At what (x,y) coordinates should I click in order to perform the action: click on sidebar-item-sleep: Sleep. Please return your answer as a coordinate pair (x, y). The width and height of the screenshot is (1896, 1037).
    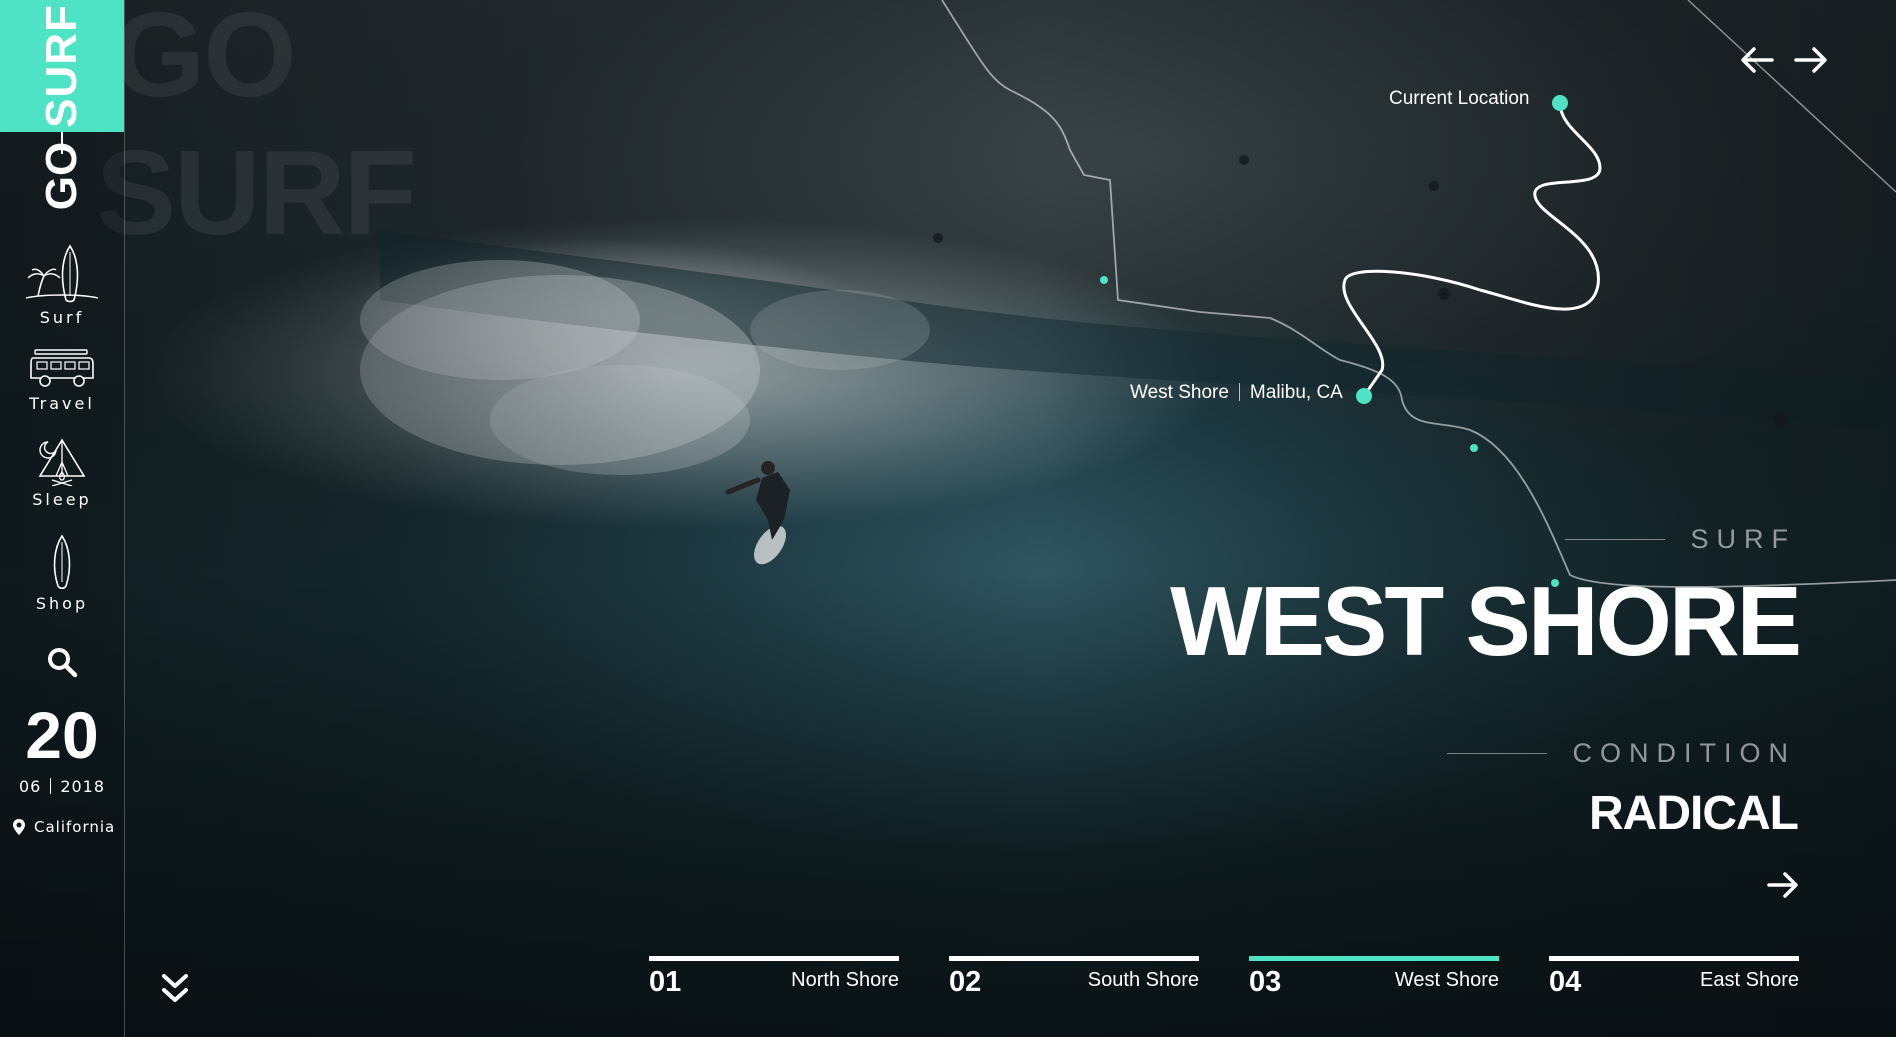
    Looking at the image, I should click on (62, 472).